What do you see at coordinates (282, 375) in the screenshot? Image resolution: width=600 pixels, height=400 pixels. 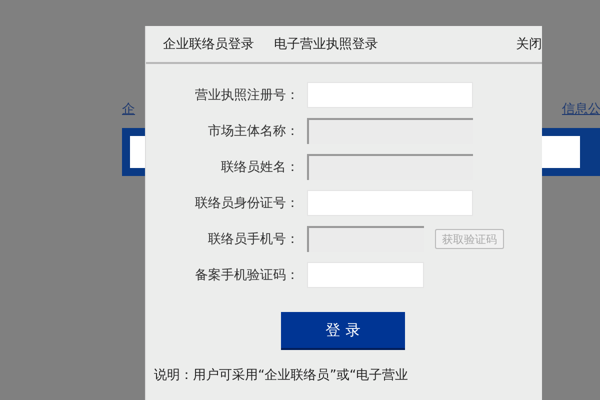 I see `note-text: 说明：用户可采用“企业联络员”或“电子营业` at bounding box center [282, 375].